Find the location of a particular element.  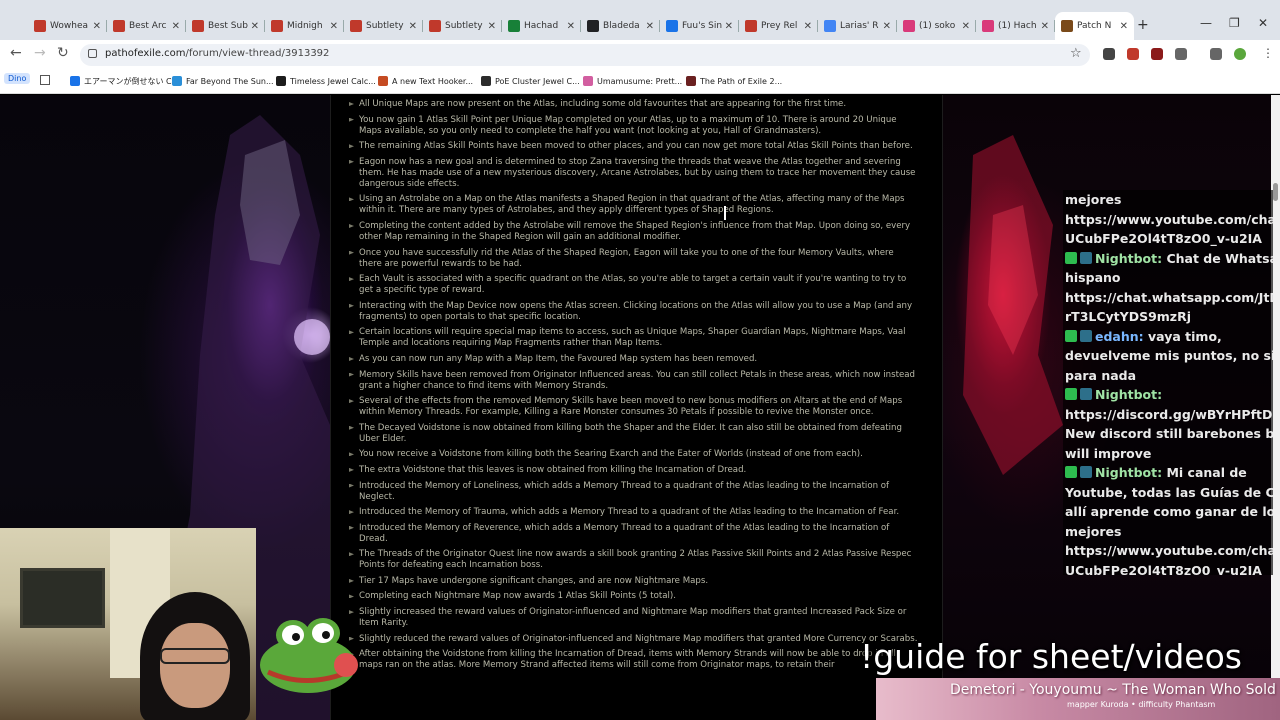

chat-text: vaya timo, is located at coordinates (1185, 336).